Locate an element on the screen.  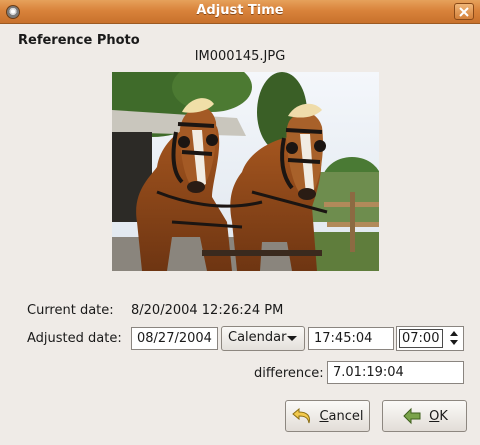
calendar-dropdown: Calendar is located at coordinates (263, 338).